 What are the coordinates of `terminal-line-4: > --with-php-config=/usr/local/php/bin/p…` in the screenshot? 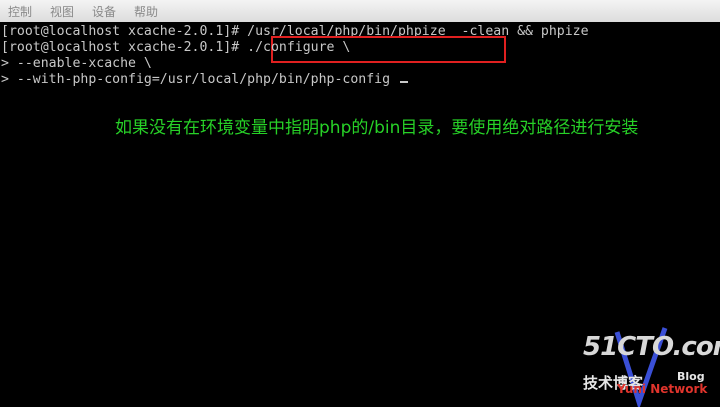 It's located at (204, 80).